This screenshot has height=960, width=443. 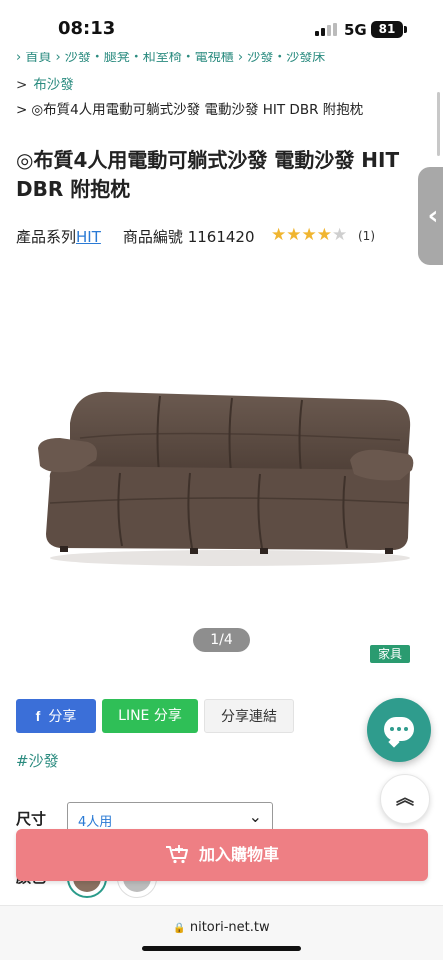 What do you see at coordinates (46, 237) in the screenshot?
I see `series-label: 產品系列` at bounding box center [46, 237].